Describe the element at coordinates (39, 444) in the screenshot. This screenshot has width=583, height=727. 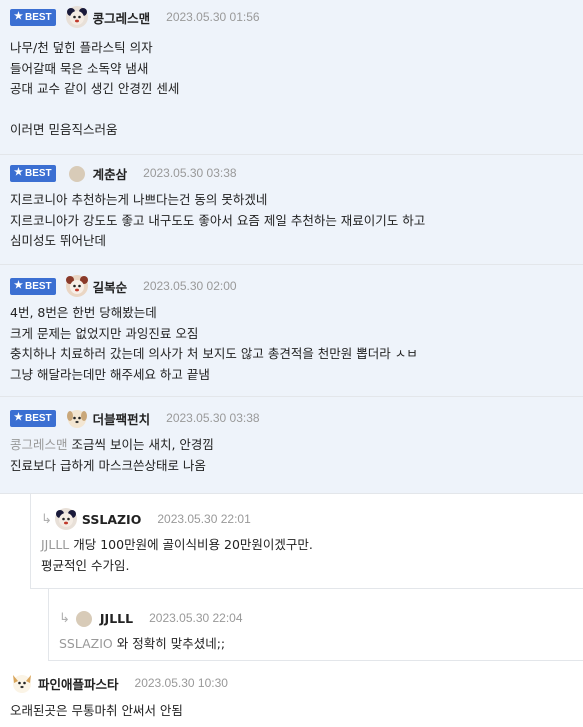
I see `mention-link: 콩그레스맨` at that location.